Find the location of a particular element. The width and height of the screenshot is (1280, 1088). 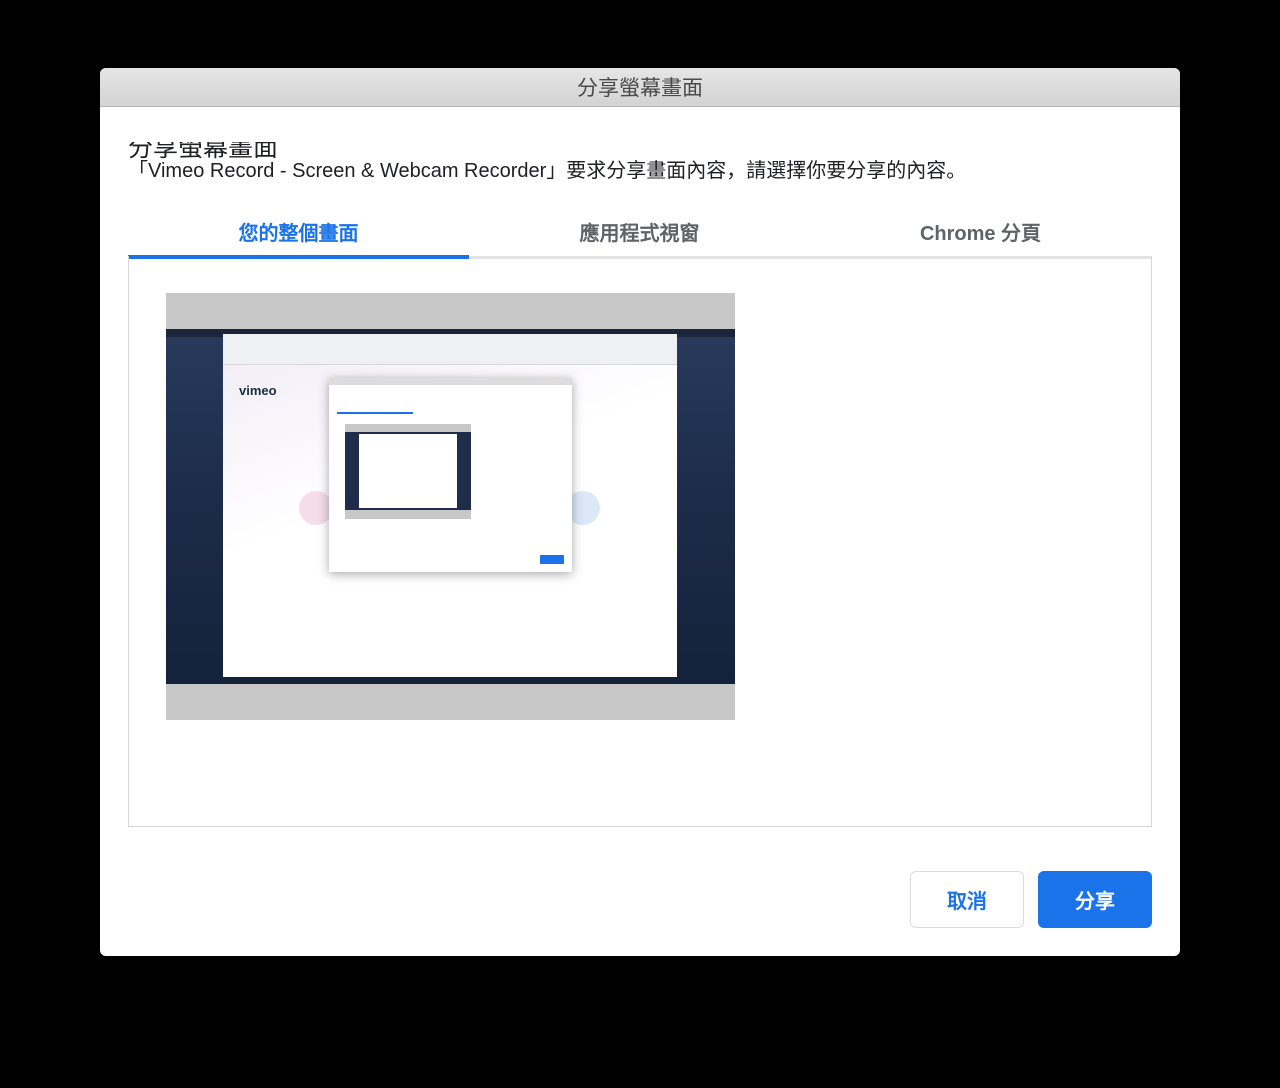

preview-nested-window is located at coordinates (408, 471).